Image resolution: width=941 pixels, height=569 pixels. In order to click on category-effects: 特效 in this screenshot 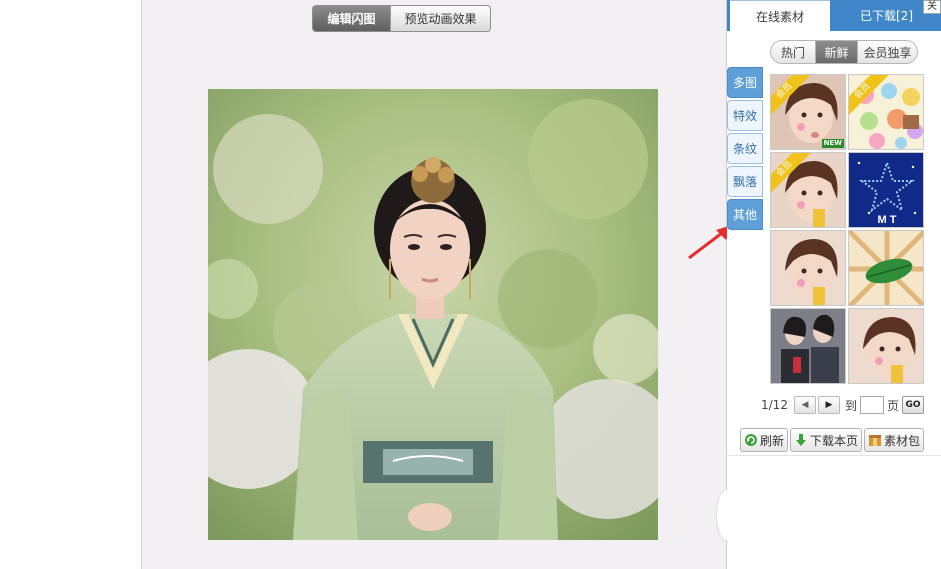, I will do `click(745, 115)`.